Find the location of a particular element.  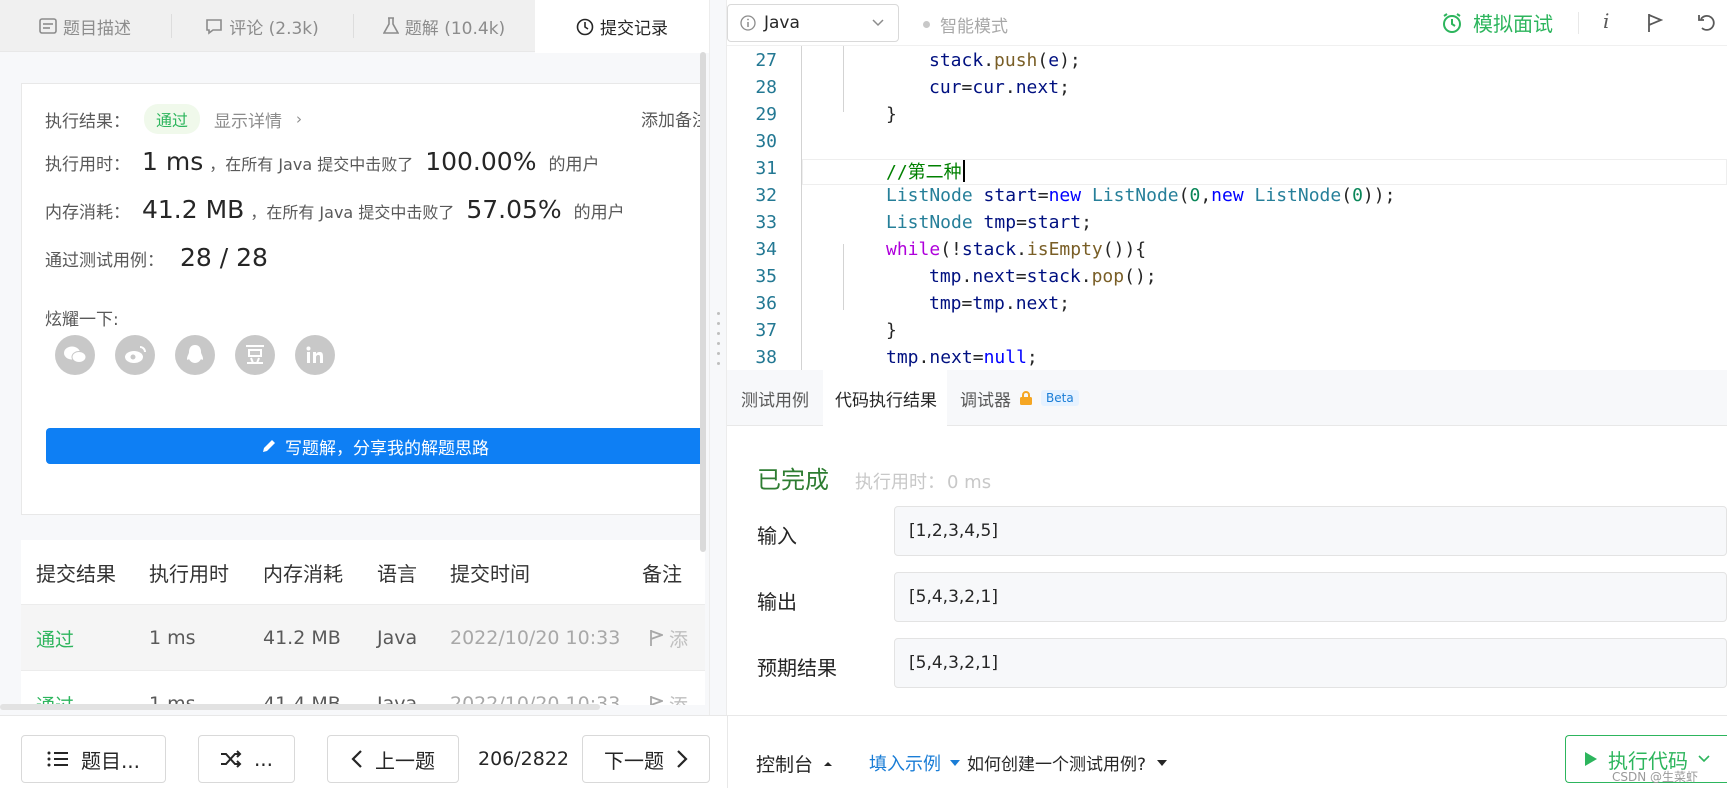

language-select: Java is located at coordinates (813, 23).